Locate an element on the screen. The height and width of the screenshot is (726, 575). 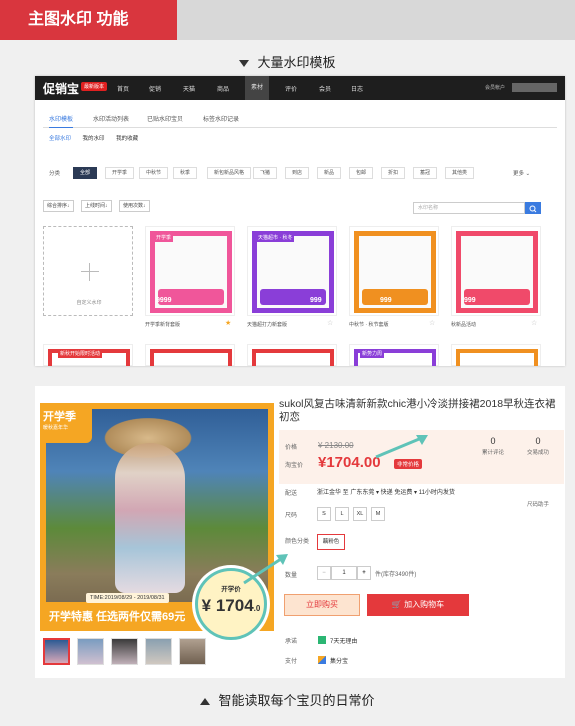
tab-my-watermarks: 我的水印 is located at coordinates (94, 139).